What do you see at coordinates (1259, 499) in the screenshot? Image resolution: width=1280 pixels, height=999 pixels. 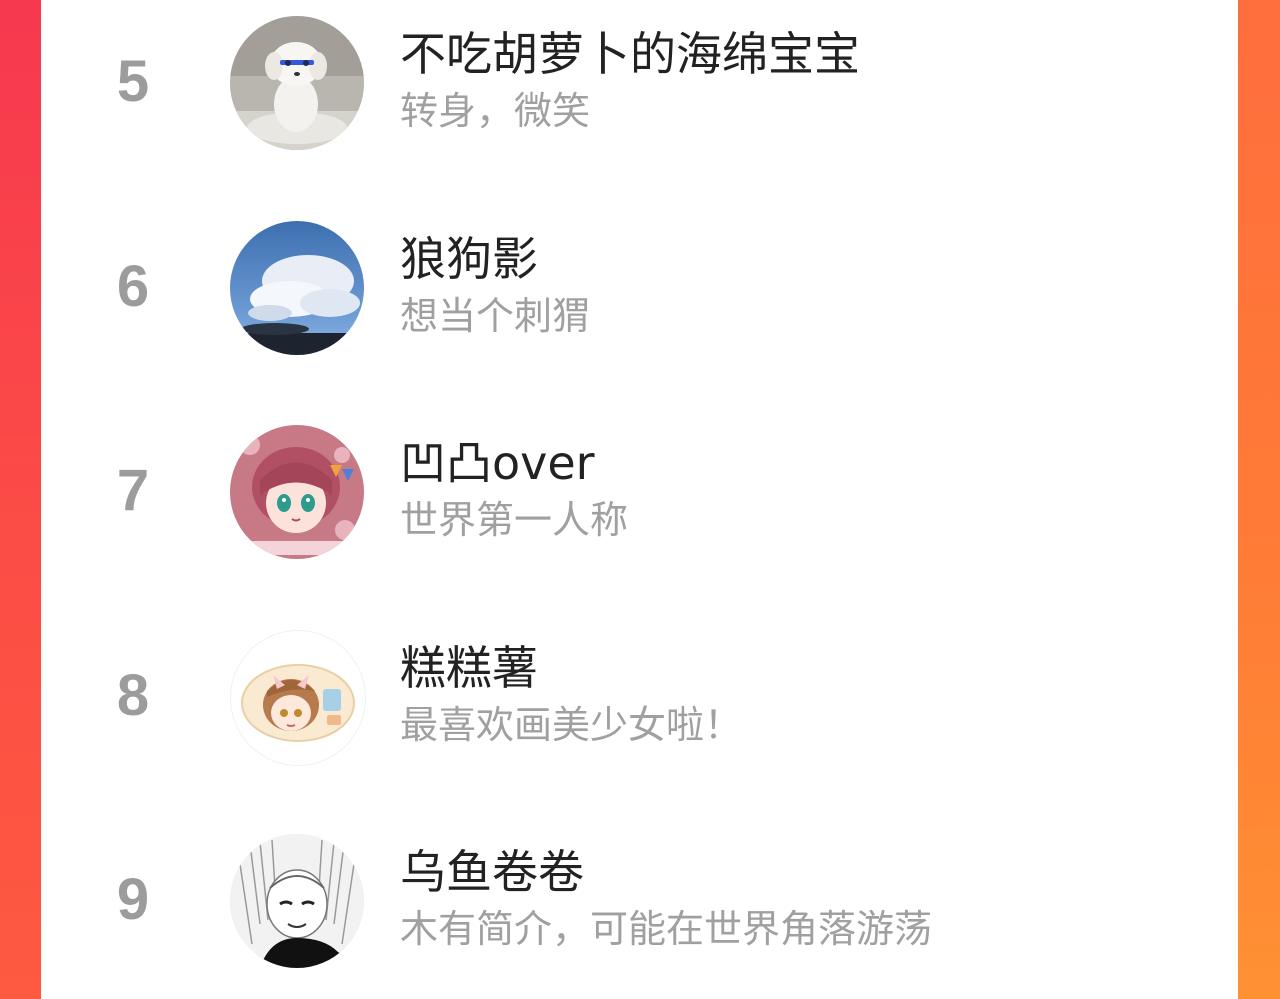 I see `background-right-edge` at bounding box center [1259, 499].